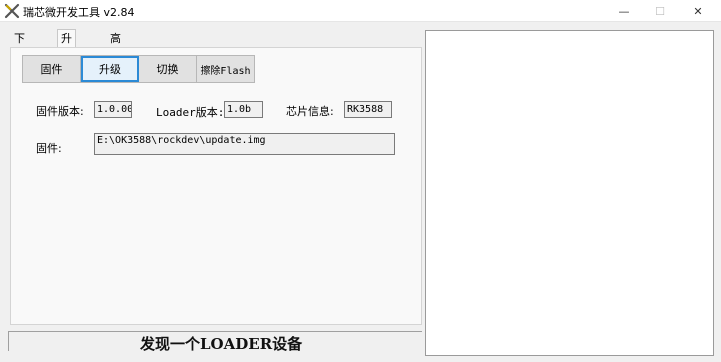 The width and height of the screenshot is (721, 362). What do you see at coordinates (225, 69) in the screenshot?
I see `erase-flash-button: 擦除Flash` at bounding box center [225, 69].